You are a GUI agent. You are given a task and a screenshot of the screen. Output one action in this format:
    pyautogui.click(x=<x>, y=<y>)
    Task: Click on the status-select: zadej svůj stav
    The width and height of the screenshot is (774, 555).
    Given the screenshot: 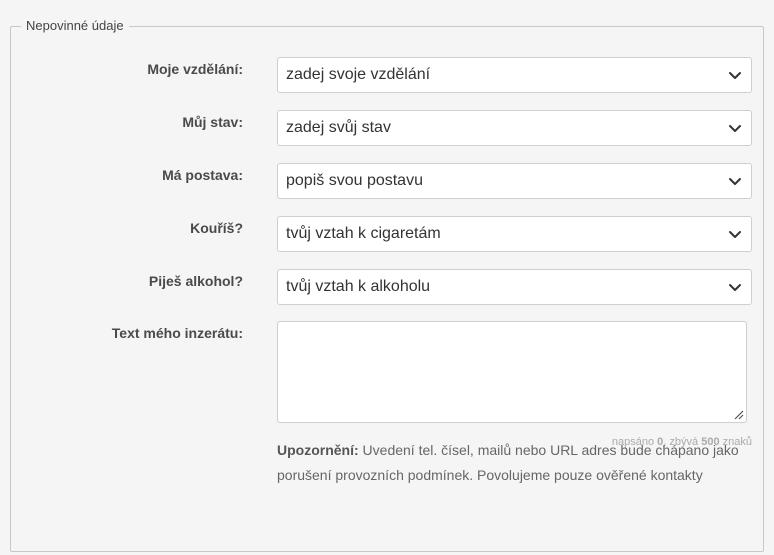 What is the action you would take?
    pyautogui.click(x=514, y=128)
    